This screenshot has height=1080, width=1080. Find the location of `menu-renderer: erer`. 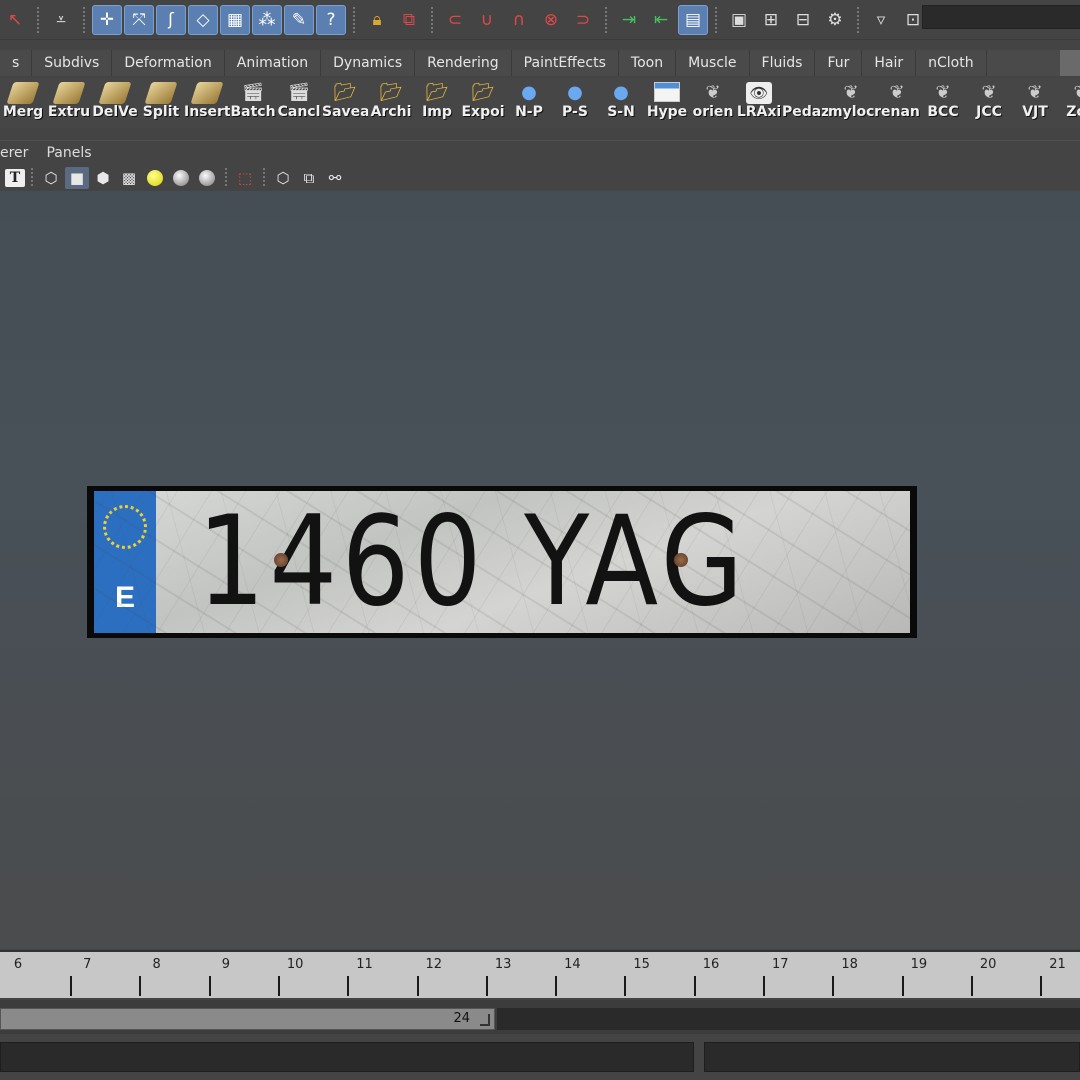

menu-renderer: erer is located at coordinates (14, 153).